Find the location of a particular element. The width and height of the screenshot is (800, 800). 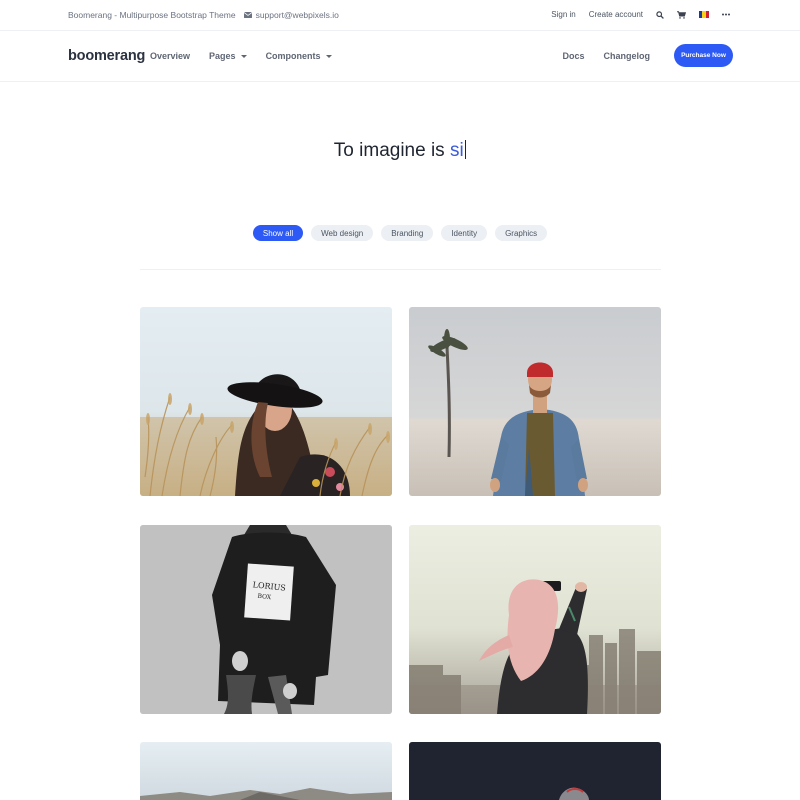

search-icon is located at coordinates (660, 14).